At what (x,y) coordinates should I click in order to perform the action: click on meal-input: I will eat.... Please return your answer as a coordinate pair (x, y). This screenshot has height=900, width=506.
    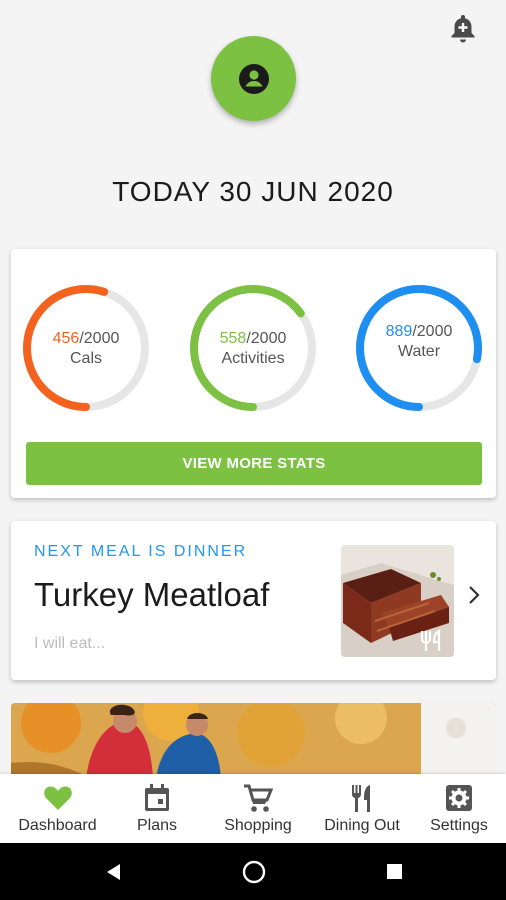
    Looking at the image, I should click on (69, 644).